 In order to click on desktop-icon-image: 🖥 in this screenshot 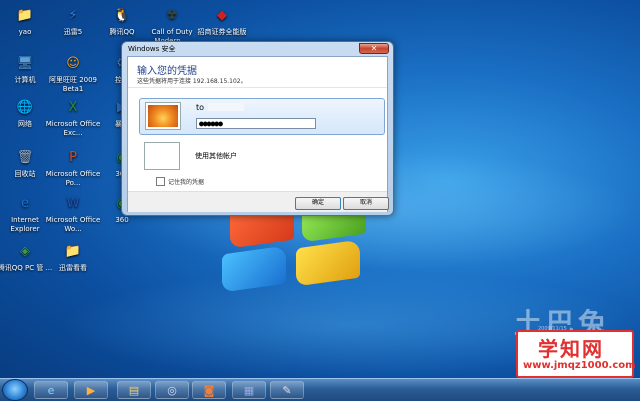, I will do `click(25, 63)`.